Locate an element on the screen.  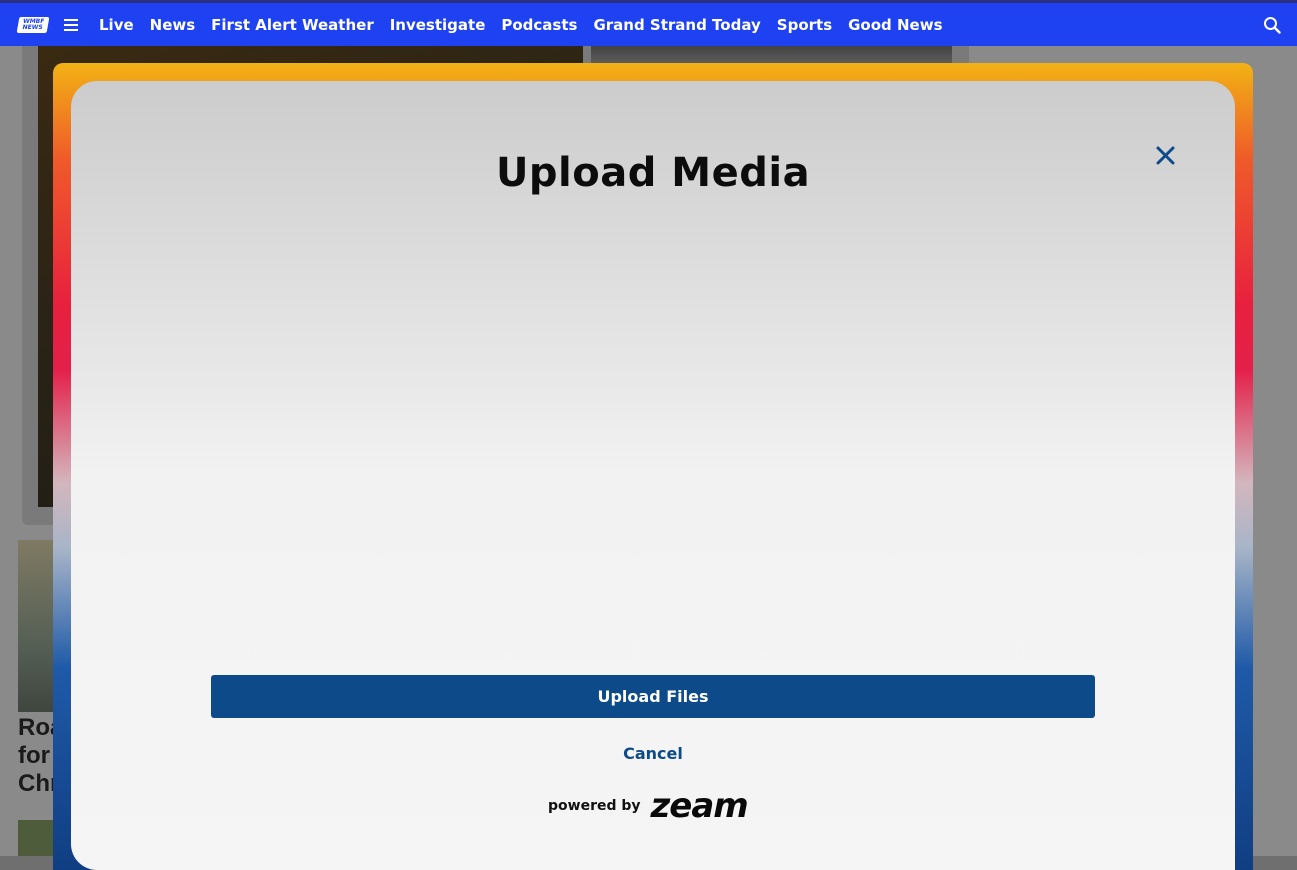
close-icon is located at coordinates (1165, 155).